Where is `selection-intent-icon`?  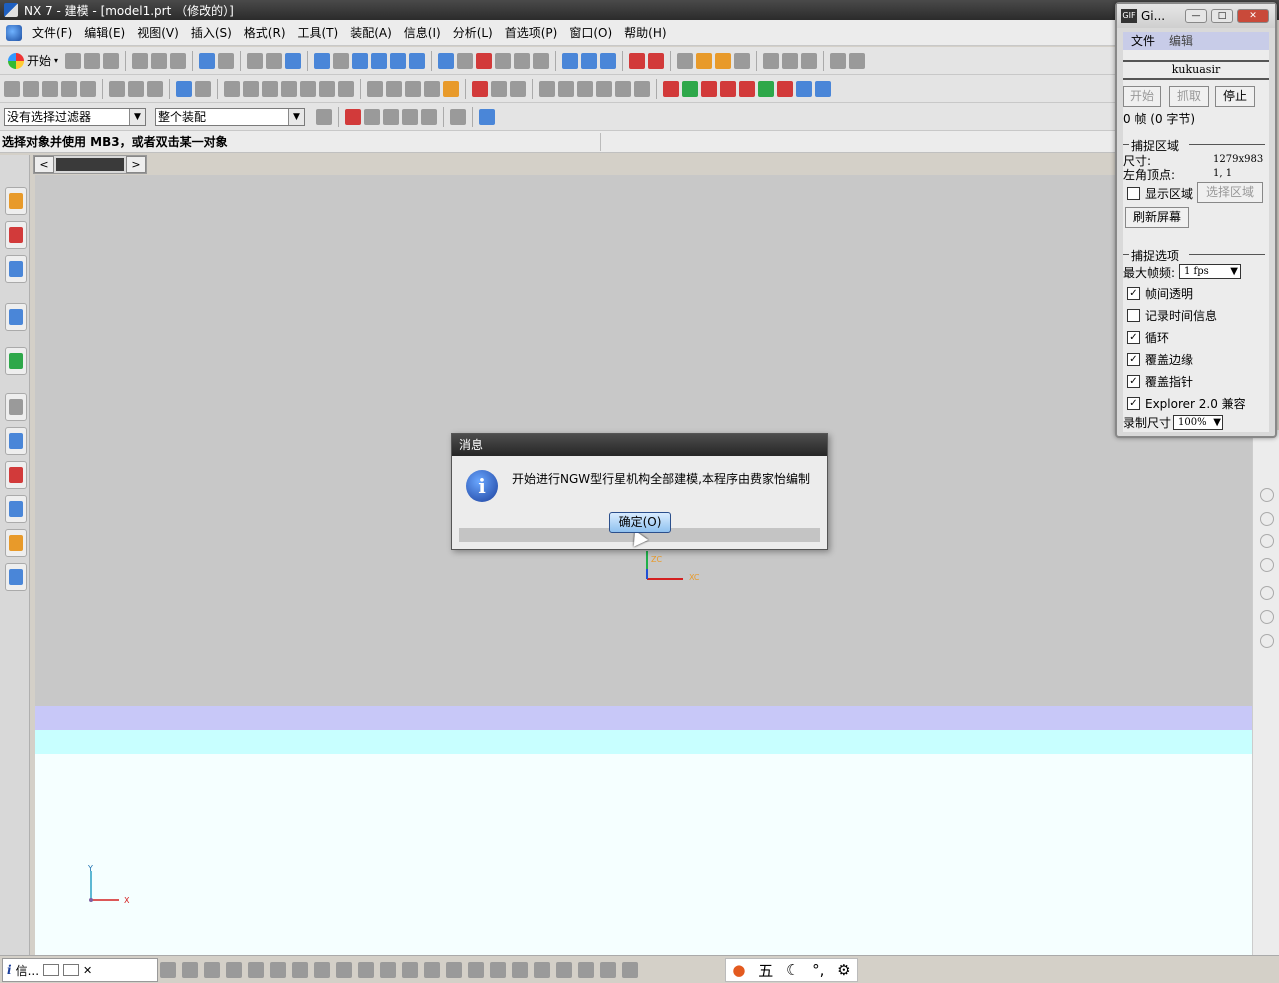
selection-intent-icon is located at coordinates (324, 116).